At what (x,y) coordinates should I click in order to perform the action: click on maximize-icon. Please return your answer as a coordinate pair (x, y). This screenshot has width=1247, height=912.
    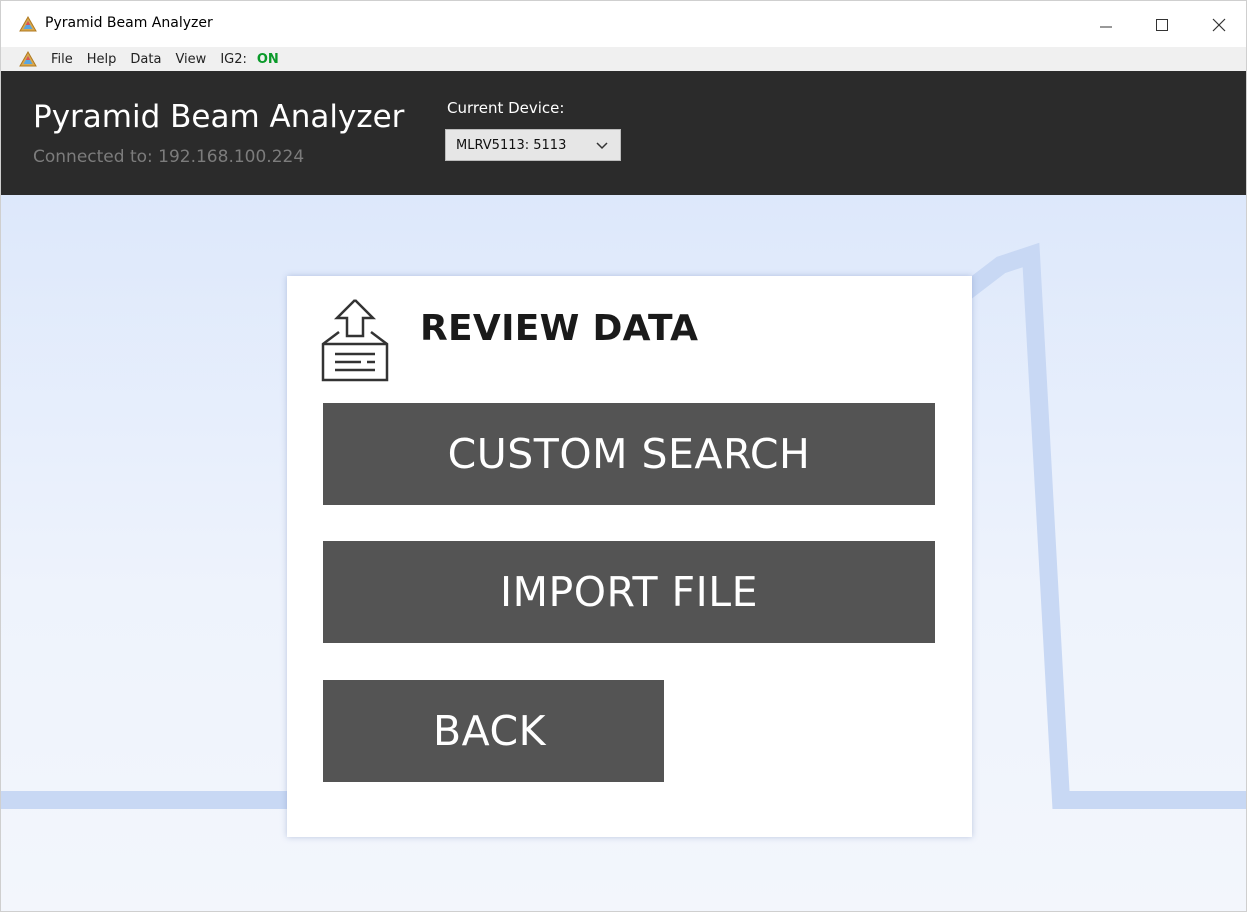
    Looking at the image, I should click on (1162, 25).